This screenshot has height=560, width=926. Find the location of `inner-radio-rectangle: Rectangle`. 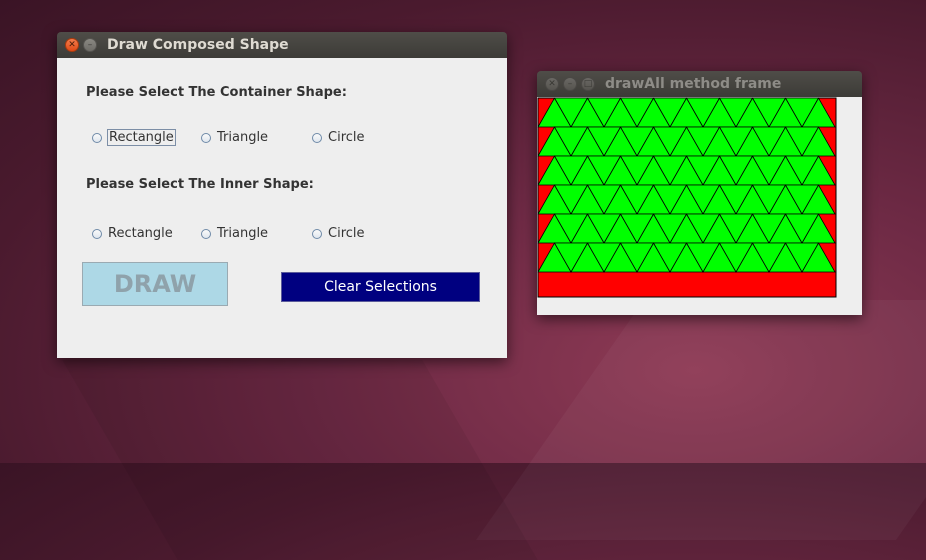

inner-radio-rectangle: Rectangle is located at coordinates (132, 233).